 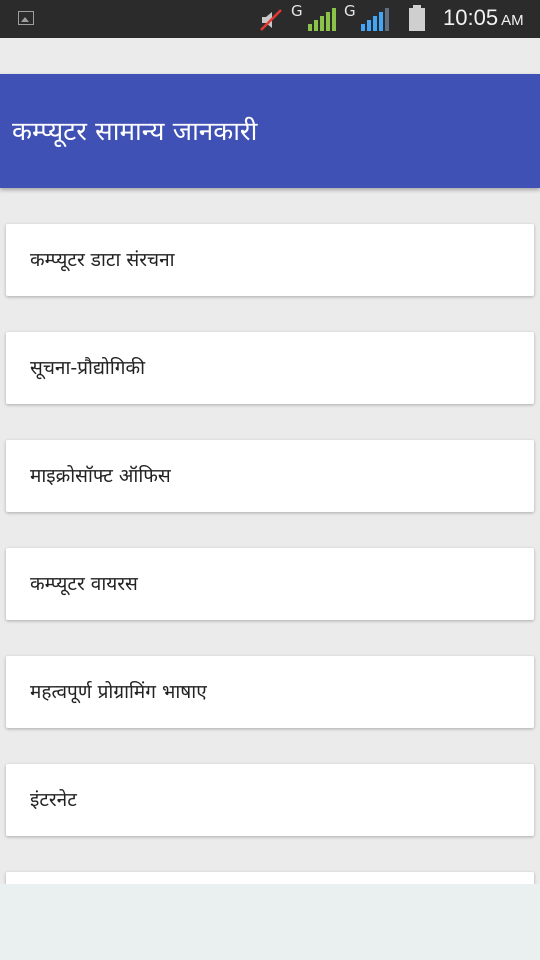 What do you see at coordinates (350, 11) in the screenshot?
I see `network-type-2: G` at bounding box center [350, 11].